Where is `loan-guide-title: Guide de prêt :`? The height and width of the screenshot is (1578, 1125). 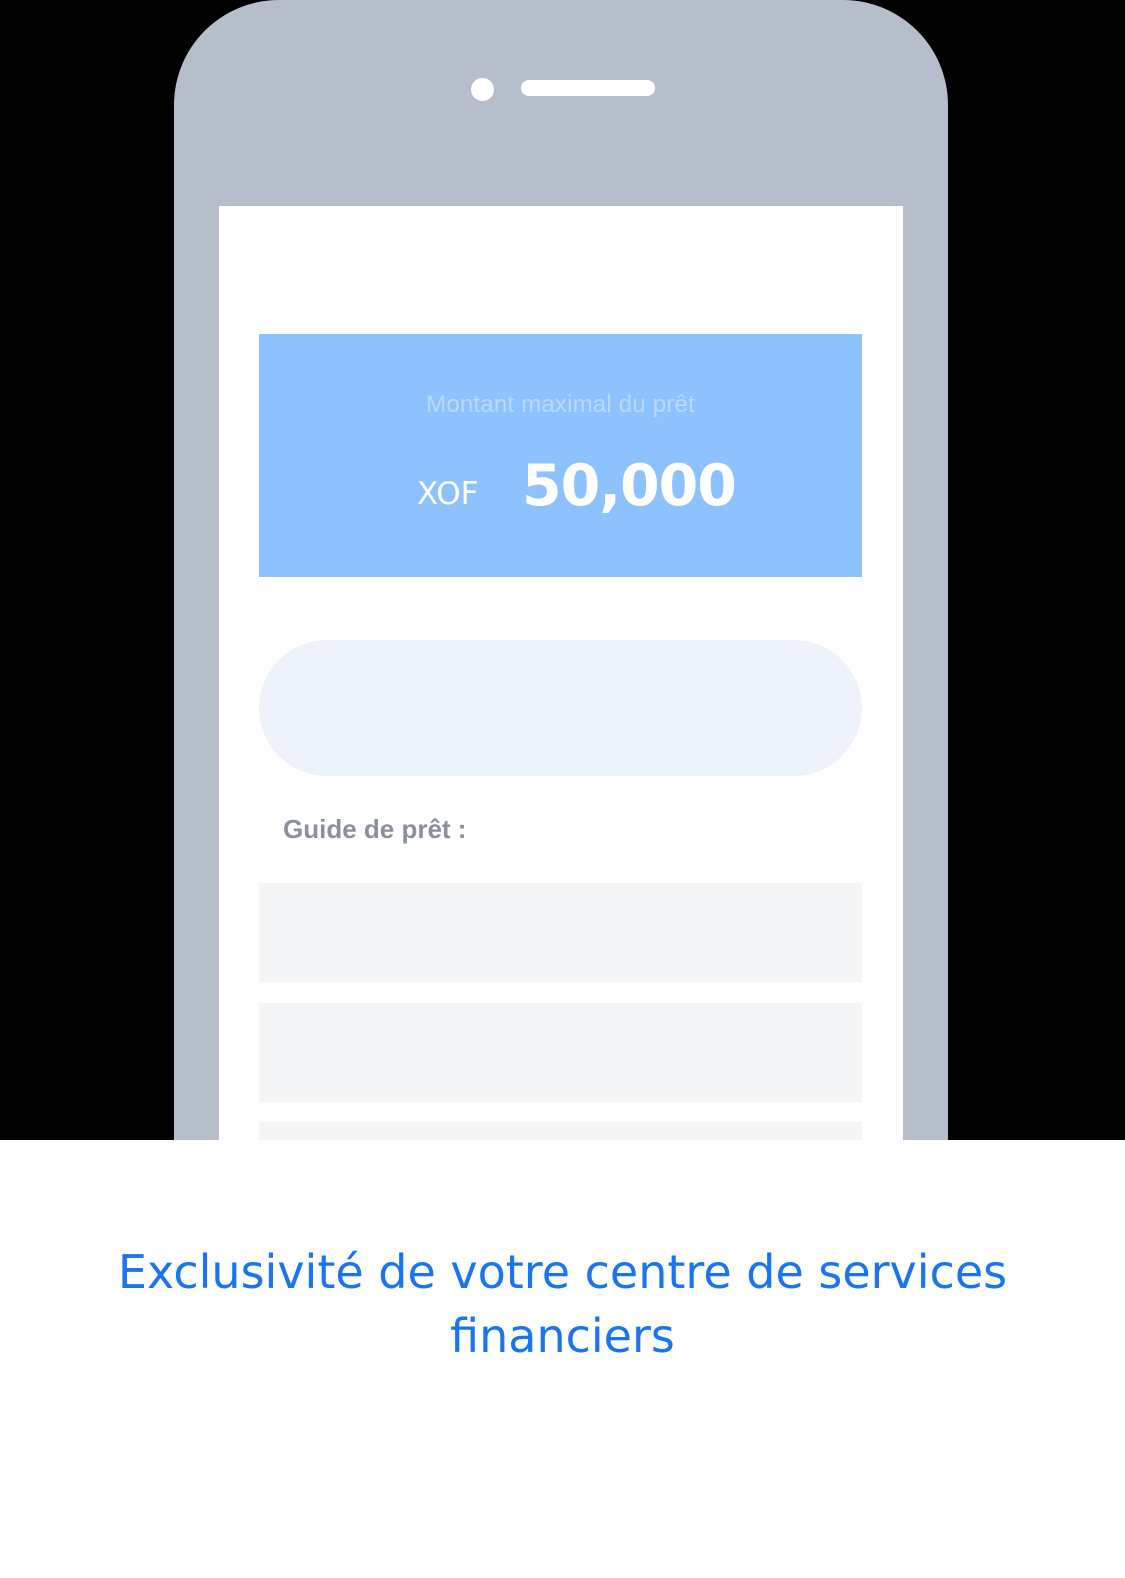
loan-guide-title: Guide de prêt : is located at coordinates (375, 829).